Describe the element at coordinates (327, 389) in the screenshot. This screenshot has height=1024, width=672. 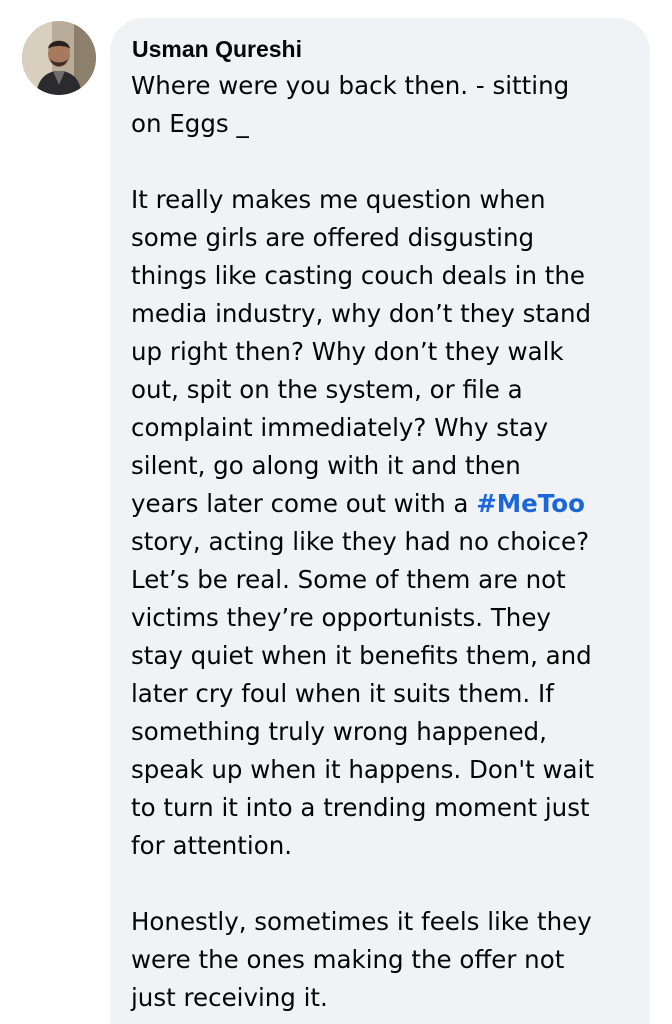
I see `comment-line: out, spit on the system, or file a` at that location.